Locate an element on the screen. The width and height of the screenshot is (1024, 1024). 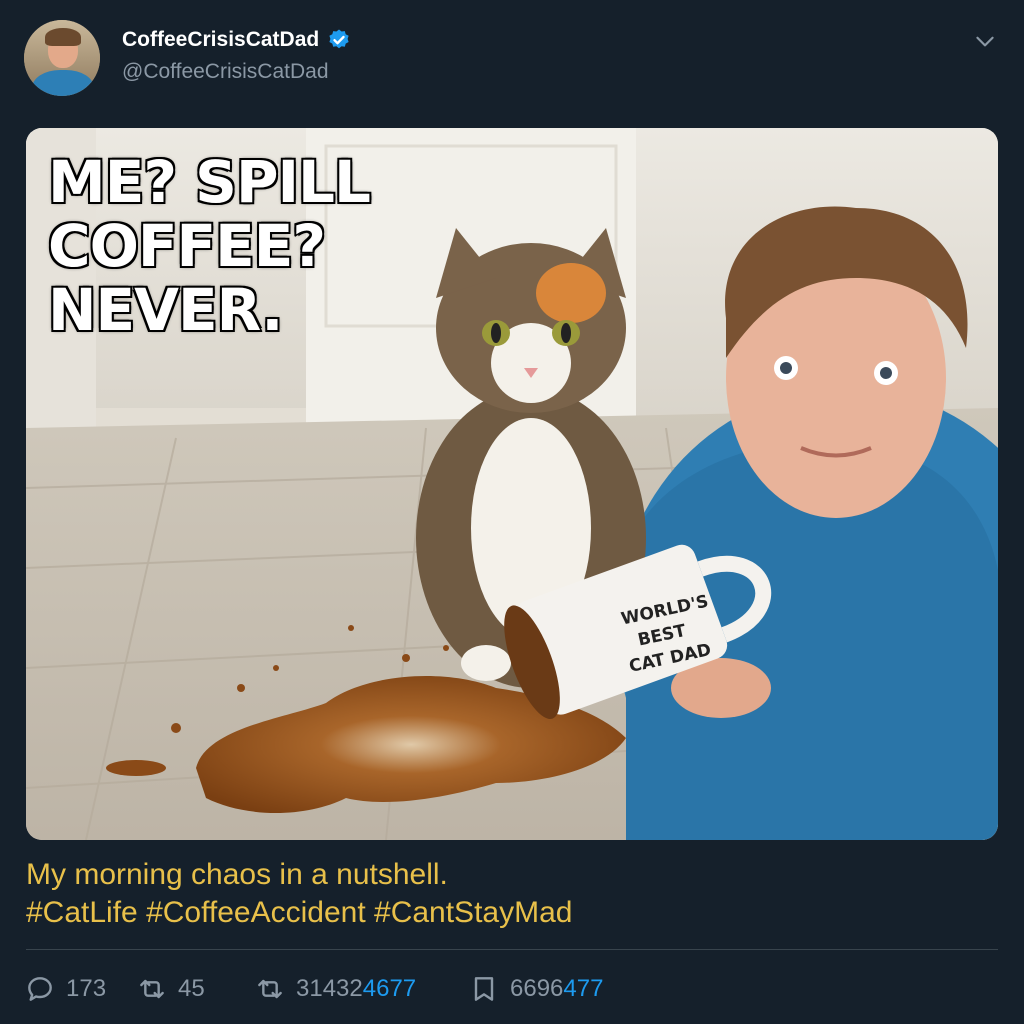
bookmark-button: 6696477 is located at coordinates (535, 989).